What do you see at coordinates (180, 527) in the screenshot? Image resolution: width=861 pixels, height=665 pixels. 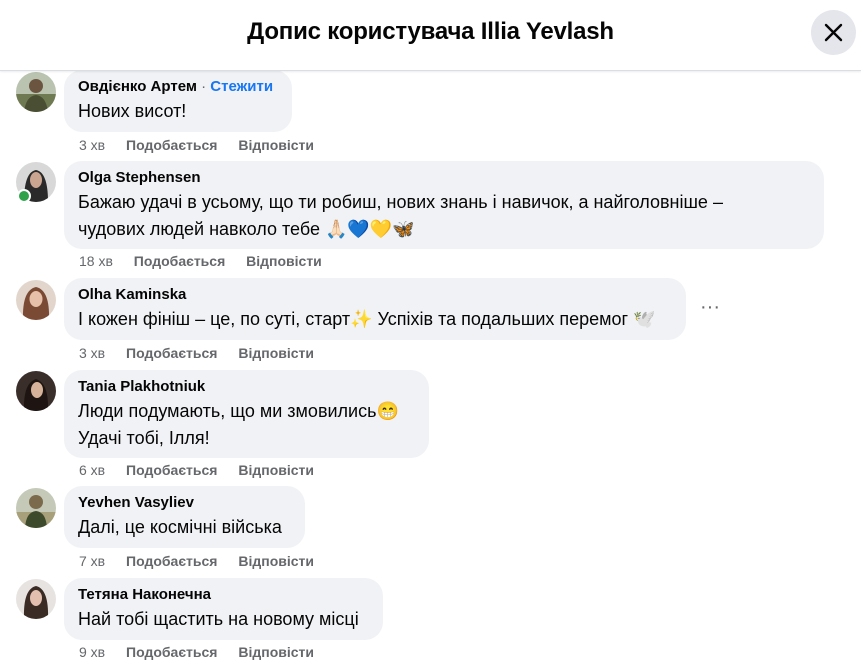 I see `comment-text: Далі, це космічні війська` at bounding box center [180, 527].